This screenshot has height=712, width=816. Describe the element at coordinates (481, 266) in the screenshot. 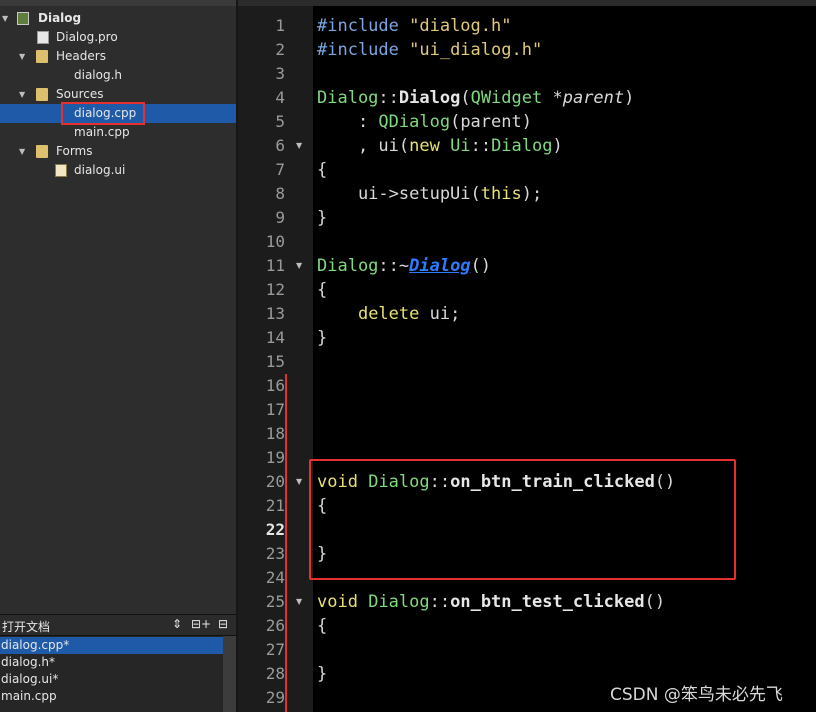

I see `code-token: ()` at that location.